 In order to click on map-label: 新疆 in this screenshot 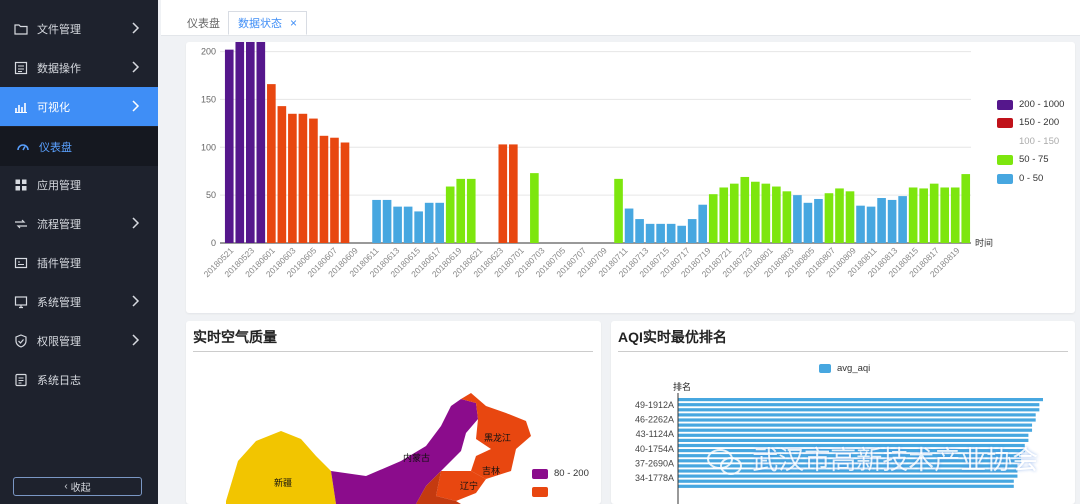, I will do `click(283, 483)`.